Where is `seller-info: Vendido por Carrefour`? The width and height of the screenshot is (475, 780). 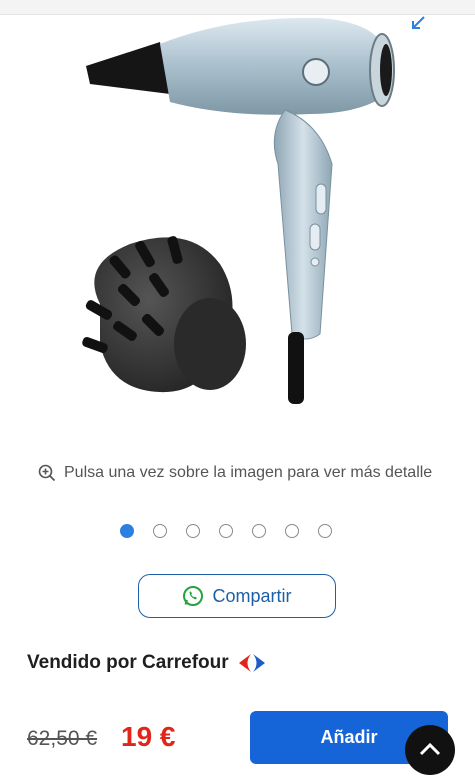
seller-info: Vendido por Carrefour is located at coordinates (148, 663).